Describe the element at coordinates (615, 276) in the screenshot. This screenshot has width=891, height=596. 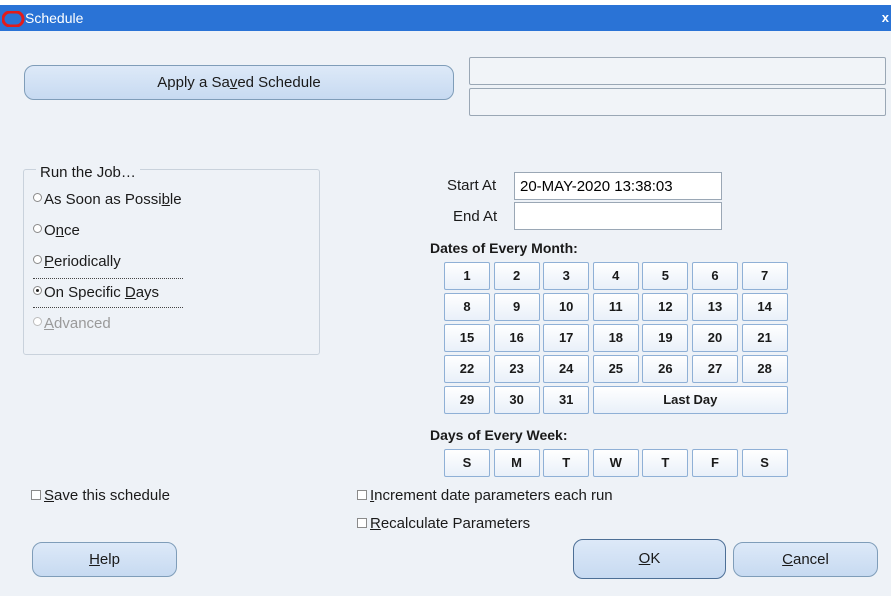
I see `date-cell: 4` at that location.